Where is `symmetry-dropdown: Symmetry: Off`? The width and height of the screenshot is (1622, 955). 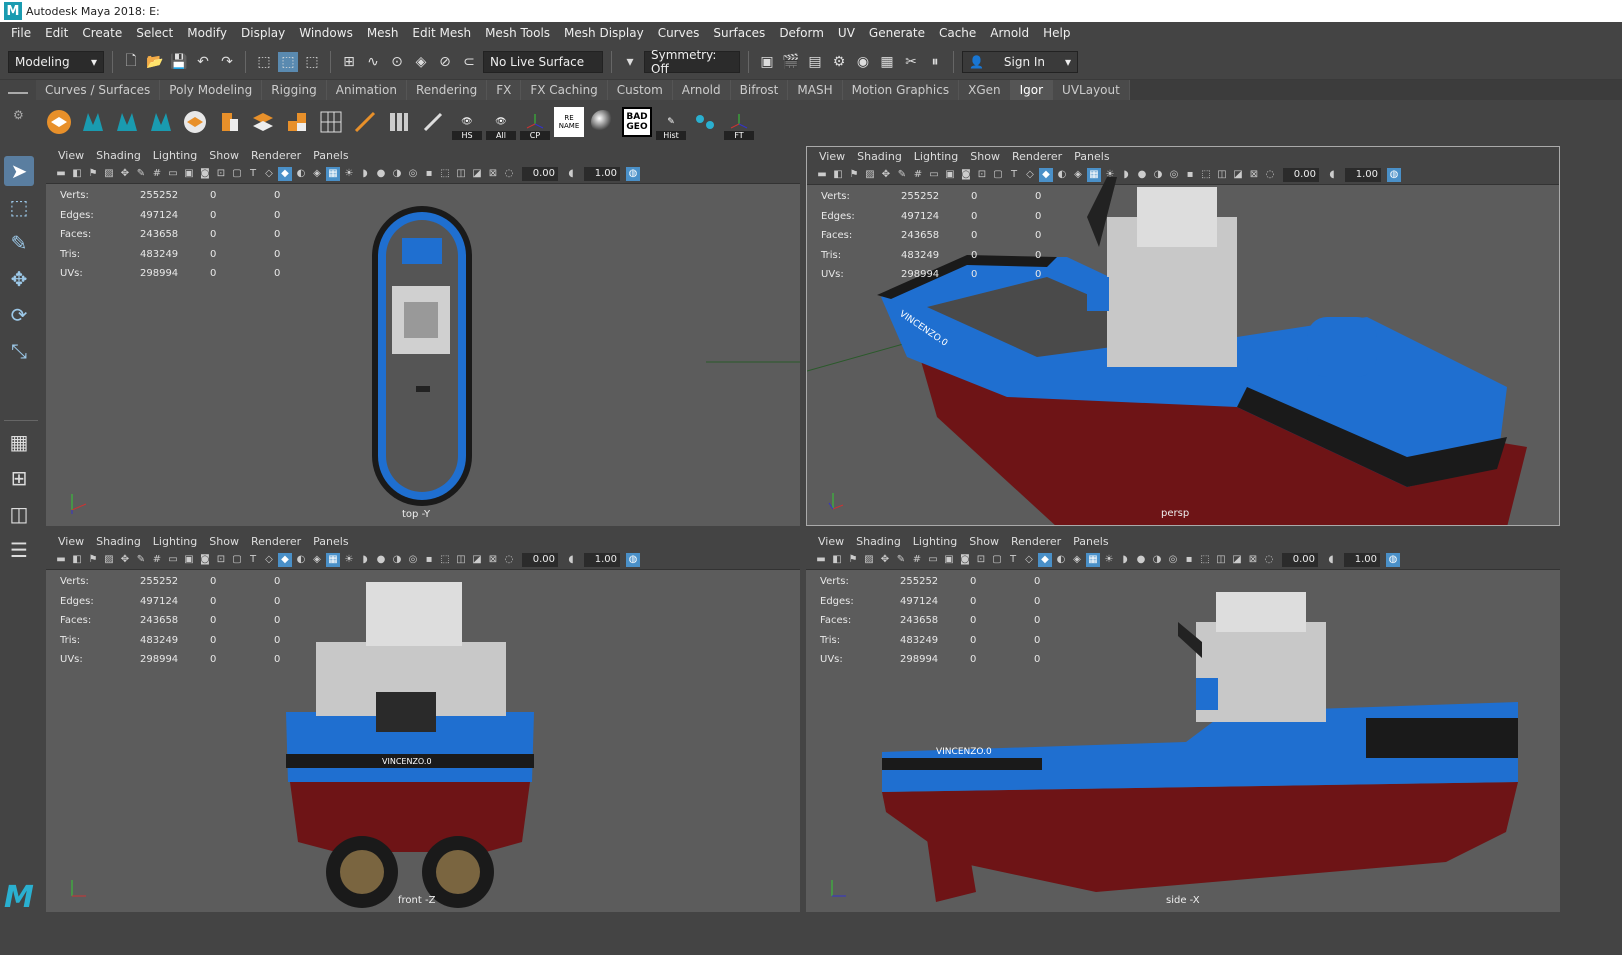 symmetry-dropdown: Symmetry: Off is located at coordinates (692, 62).